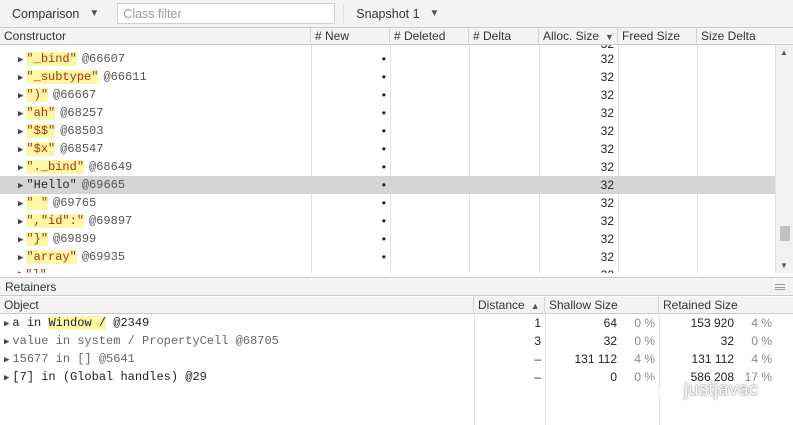 This screenshot has height=425, width=793. I want to click on object-id: @69765, so click(75, 203).